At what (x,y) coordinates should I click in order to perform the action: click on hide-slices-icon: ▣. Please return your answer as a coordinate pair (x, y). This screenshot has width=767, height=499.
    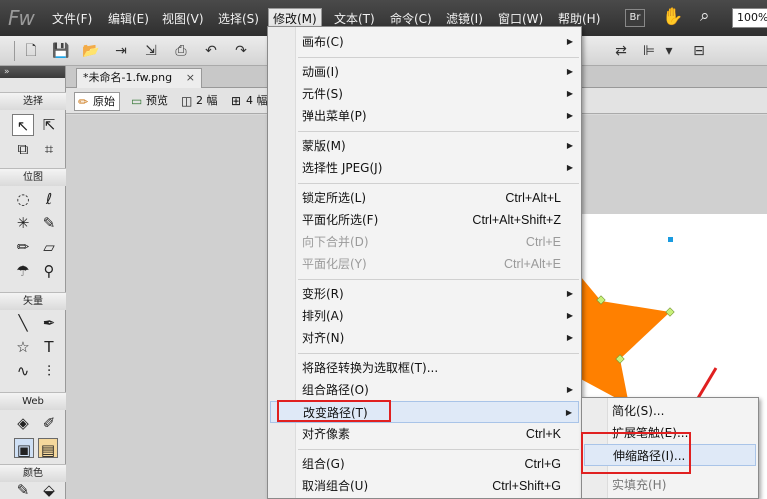
    Looking at the image, I should click on (24, 448).